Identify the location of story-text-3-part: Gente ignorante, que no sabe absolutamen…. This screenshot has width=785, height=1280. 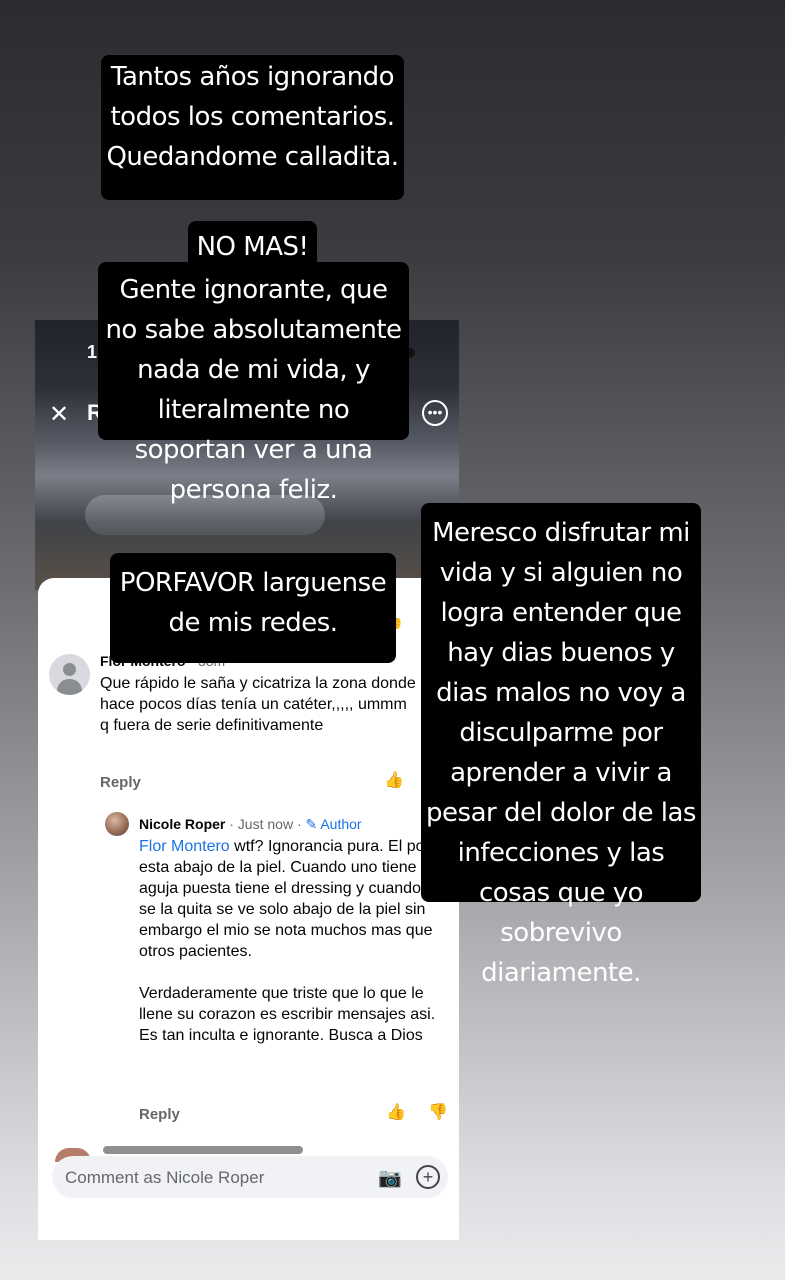
(253, 383).